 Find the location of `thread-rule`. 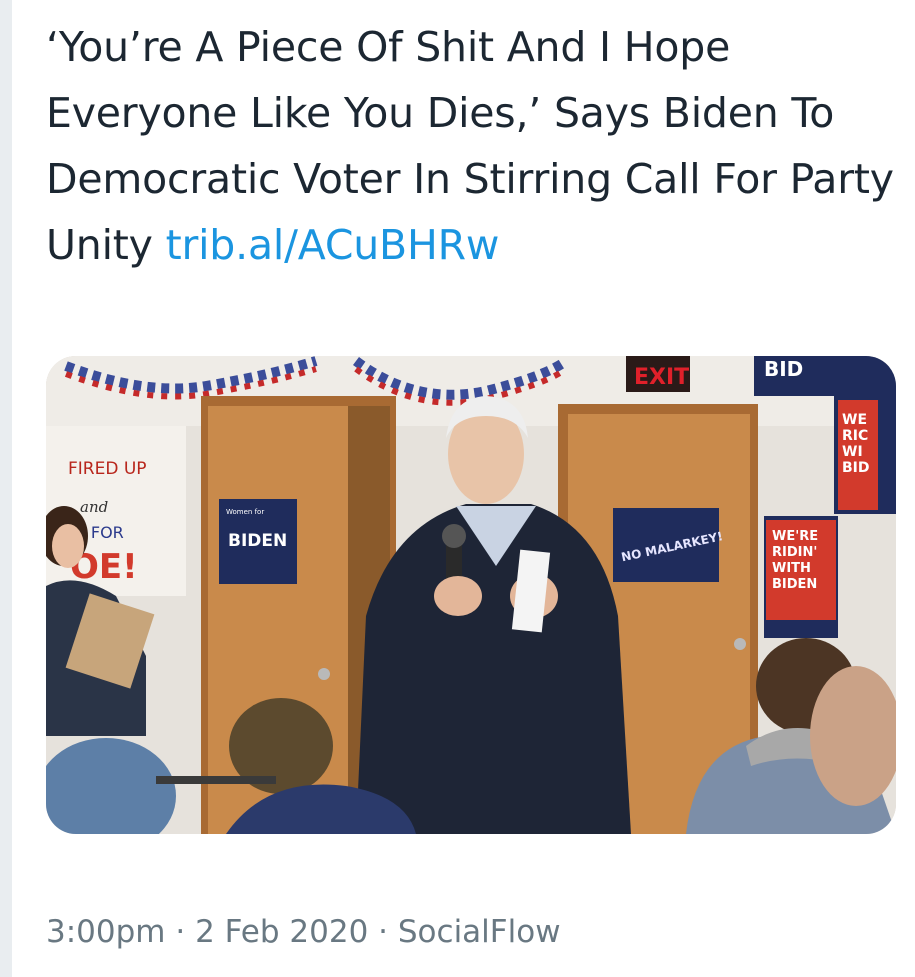

thread-rule is located at coordinates (6, 488).